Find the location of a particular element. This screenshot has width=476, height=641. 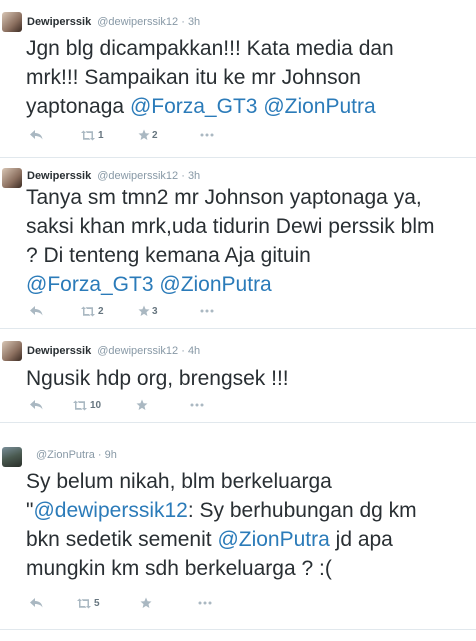

tweet-line: Ngusik hdp org, brengsek !!! is located at coordinates (251, 378).